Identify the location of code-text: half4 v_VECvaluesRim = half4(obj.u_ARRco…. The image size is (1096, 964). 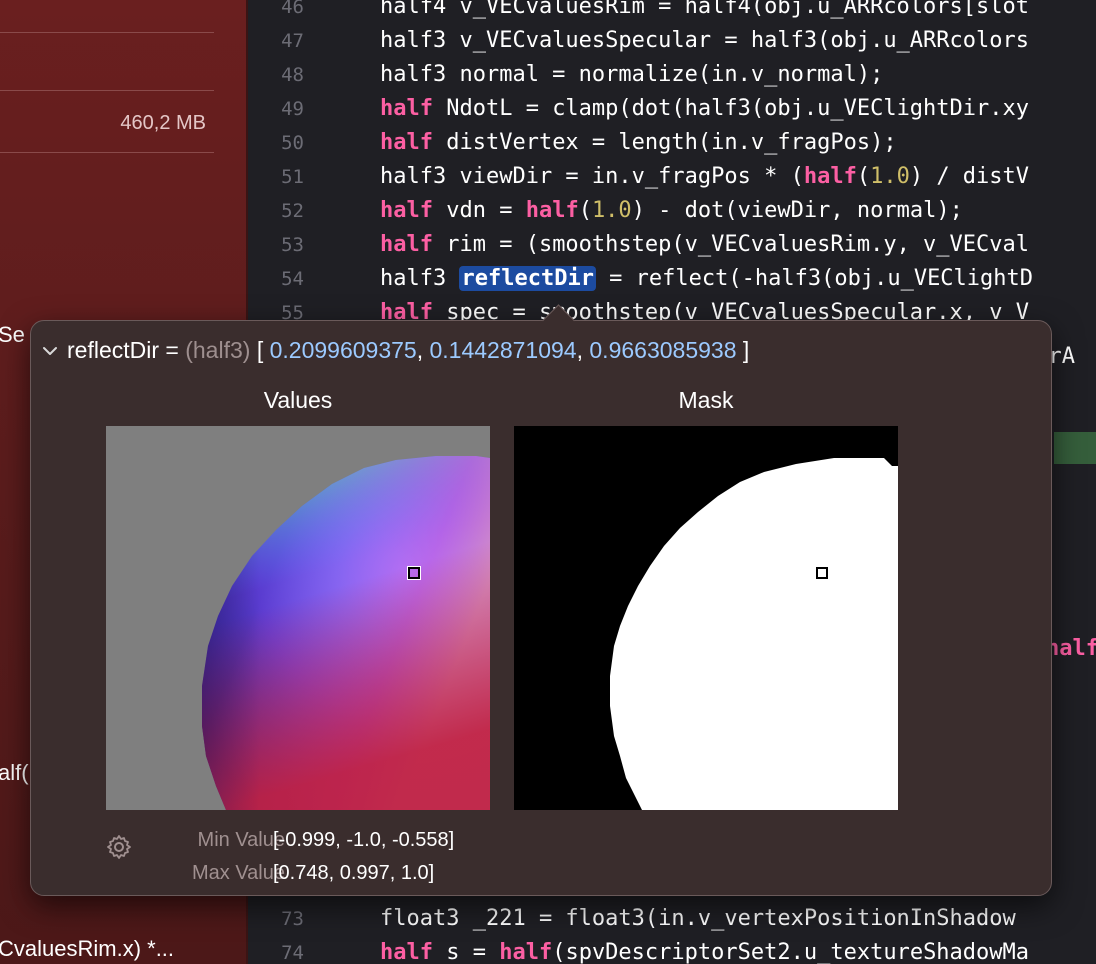
(705, 9).